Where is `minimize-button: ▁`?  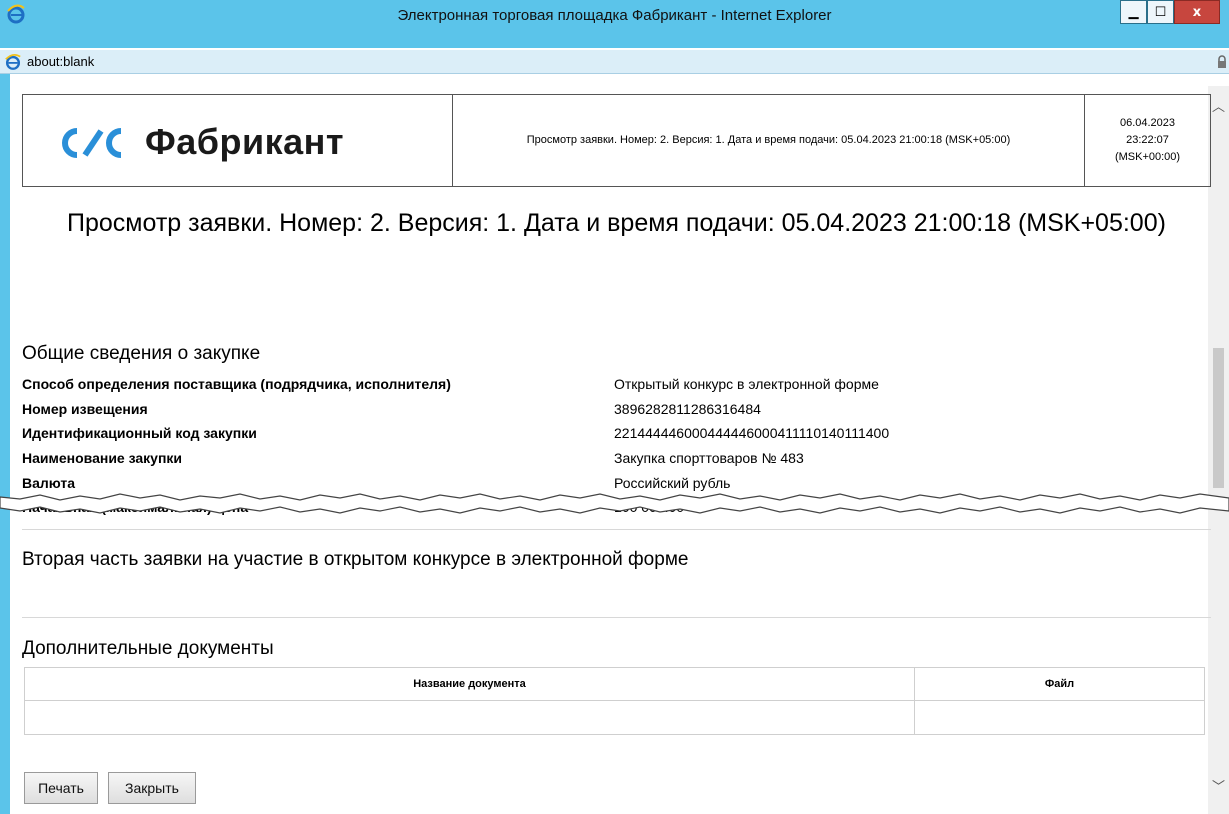
minimize-button: ▁ is located at coordinates (1133, 12).